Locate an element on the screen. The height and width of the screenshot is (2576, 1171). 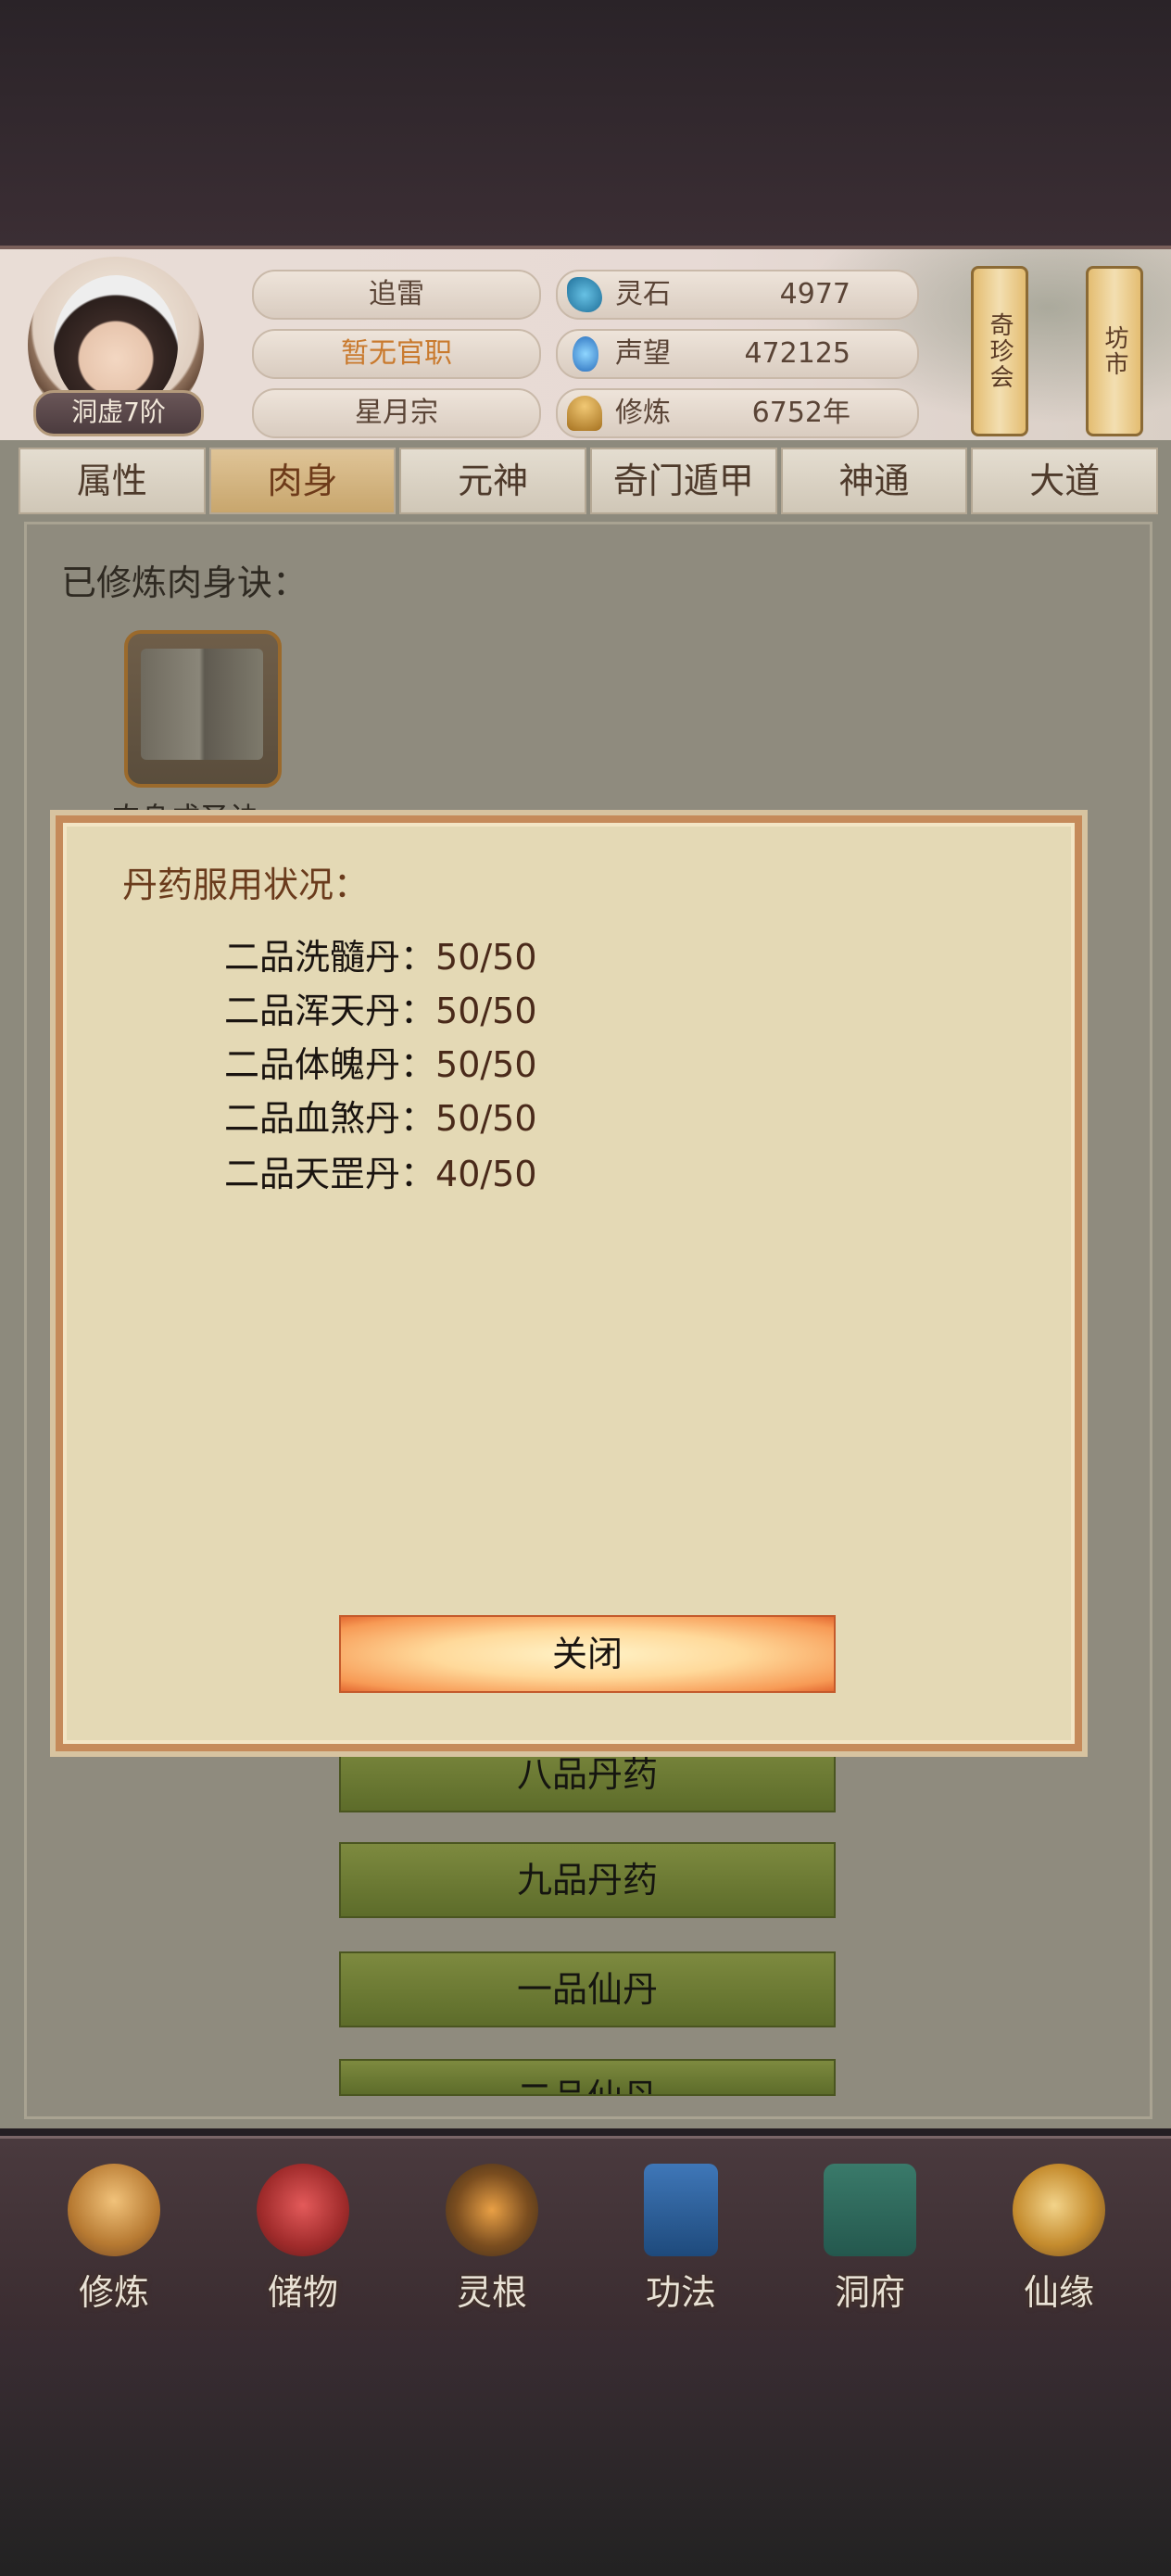
pill-status-row: 二品体魄丹：50/50 is located at coordinates (381, 1062).